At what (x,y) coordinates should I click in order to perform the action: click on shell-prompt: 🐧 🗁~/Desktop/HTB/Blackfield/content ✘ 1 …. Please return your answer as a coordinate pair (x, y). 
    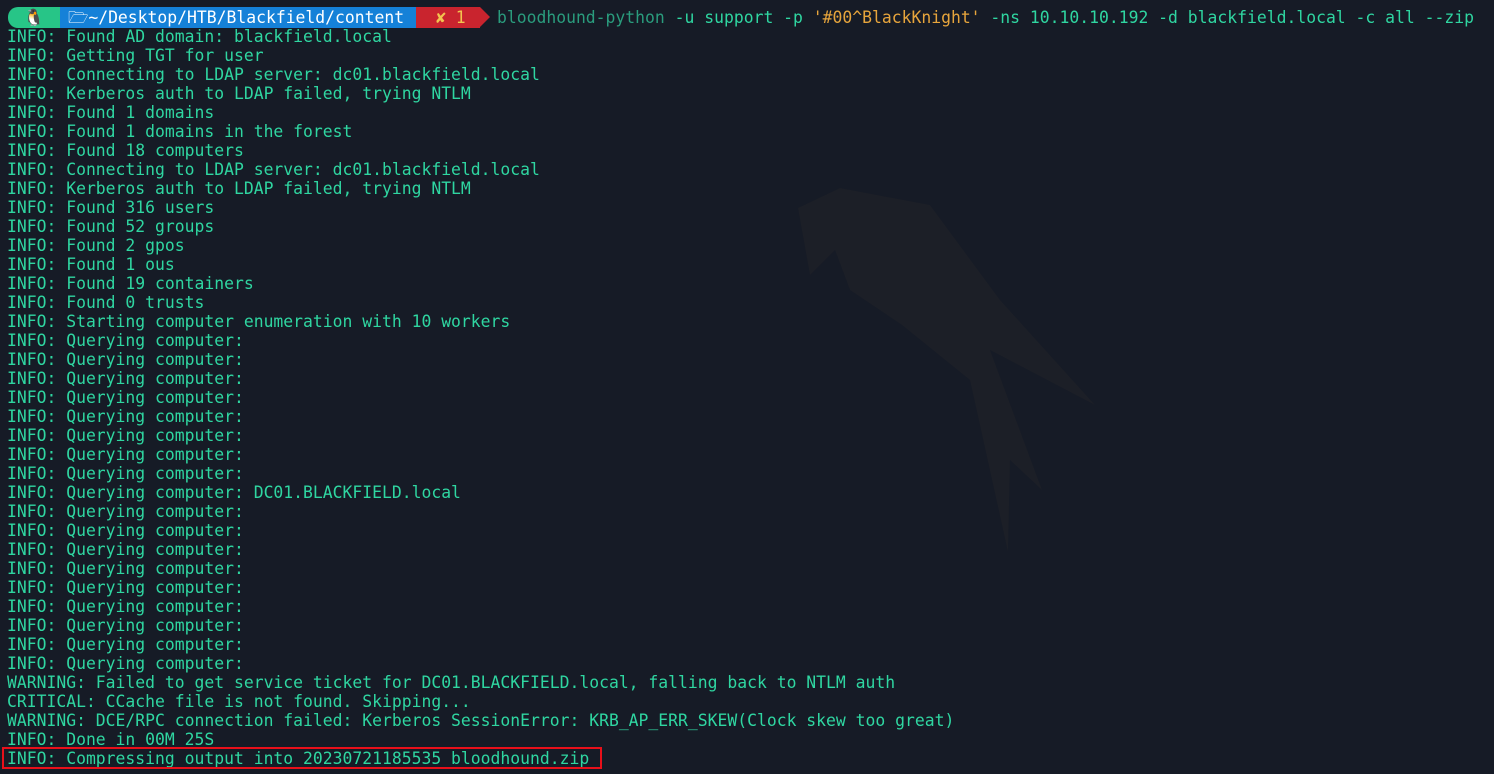
    Looking at the image, I should click on (747, 17).